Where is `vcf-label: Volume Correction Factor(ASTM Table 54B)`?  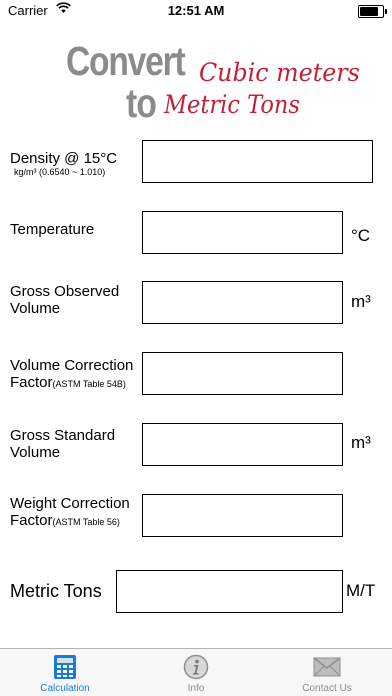 vcf-label: Volume Correction Factor(ASTM Table 54B) is located at coordinates (71, 375).